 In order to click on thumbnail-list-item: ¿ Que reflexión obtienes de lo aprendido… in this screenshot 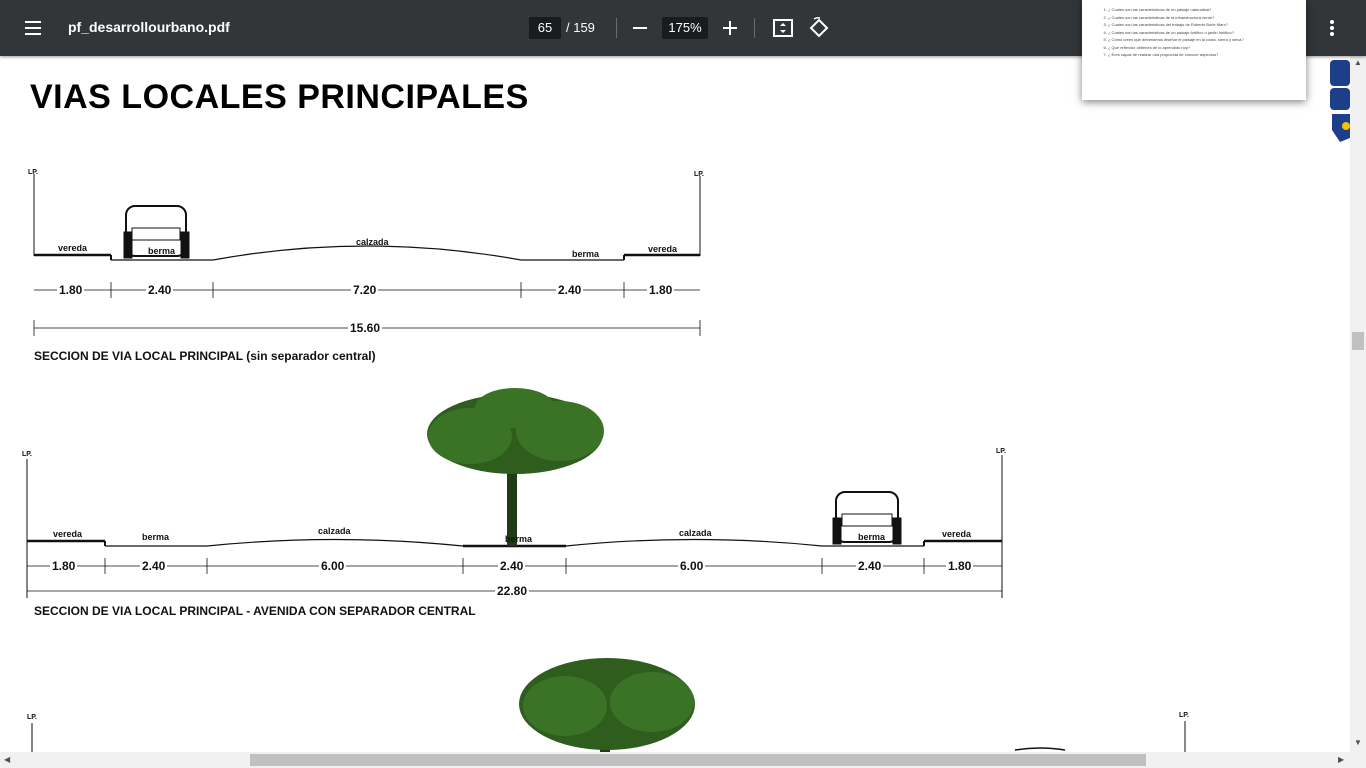, I will do `click(1207, 48)`.